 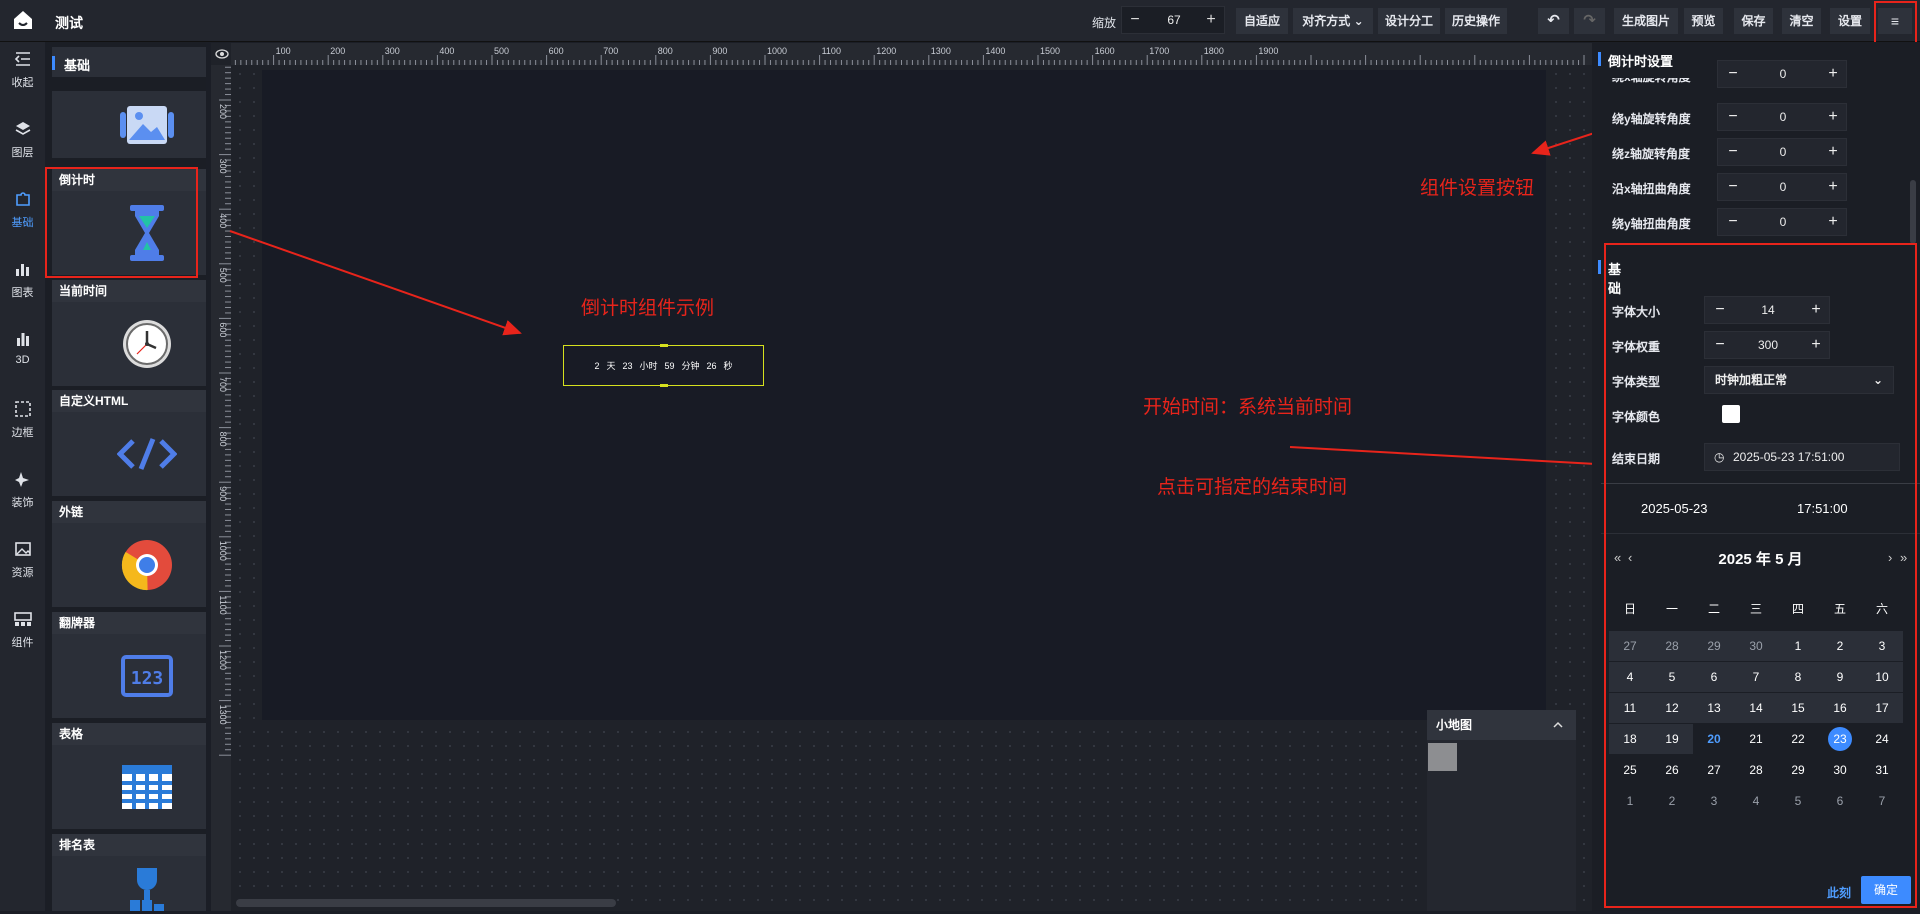 What do you see at coordinates (1477, 188) in the screenshot?
I see `annotation-settings-button: 组件设置按钮` at bounding box center [1477, 188].